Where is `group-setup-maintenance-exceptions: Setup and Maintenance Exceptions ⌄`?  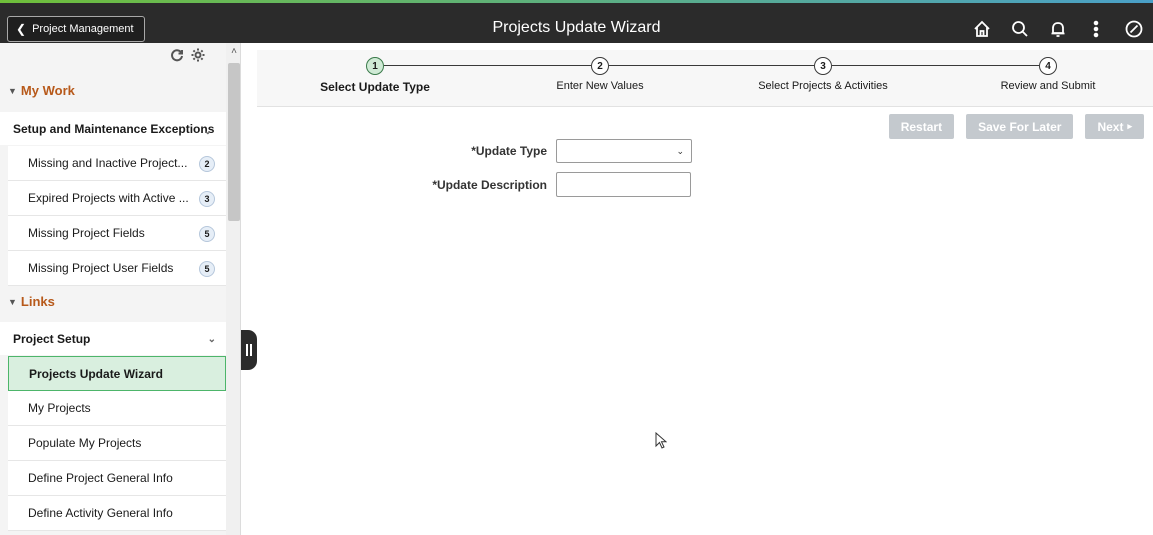
group-setup-maintenance-exceptions: Setup and Maintenance Exceptions ⌄ is located at coordinates (113, 128).